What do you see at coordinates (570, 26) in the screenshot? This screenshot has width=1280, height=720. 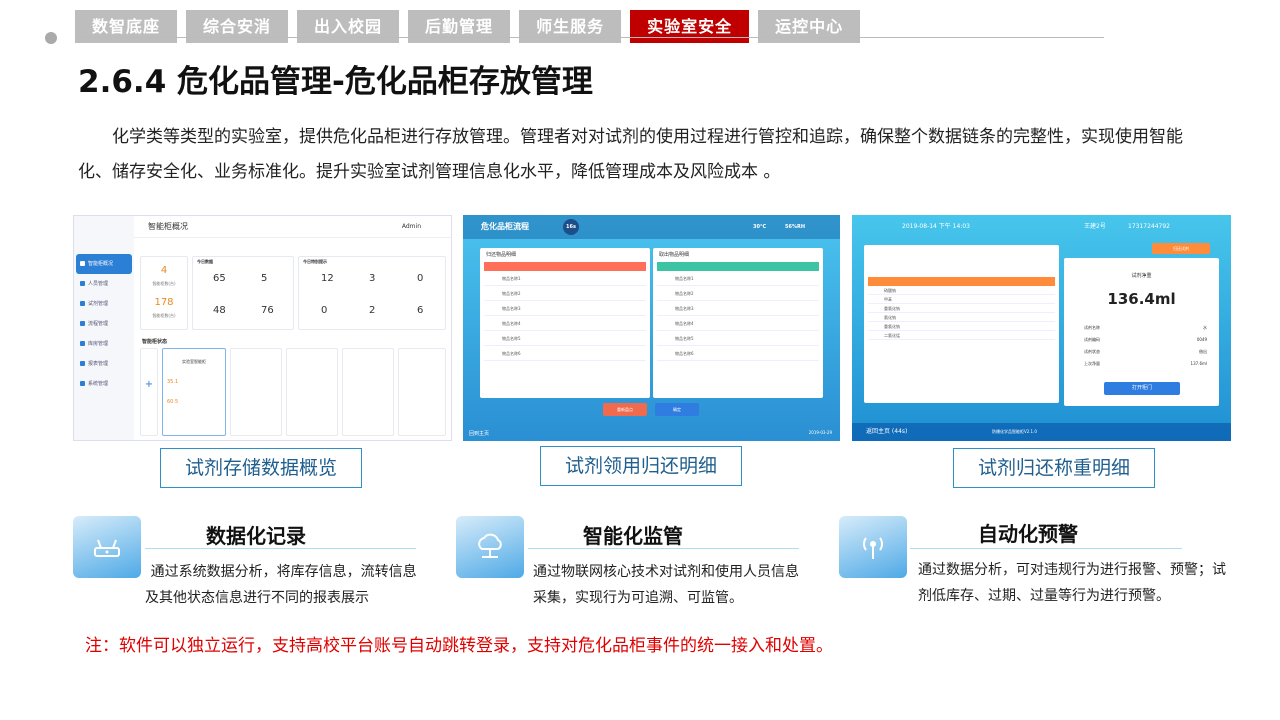 I see `tab-shisheng: 师生服务` at bounding box center [570, 26].